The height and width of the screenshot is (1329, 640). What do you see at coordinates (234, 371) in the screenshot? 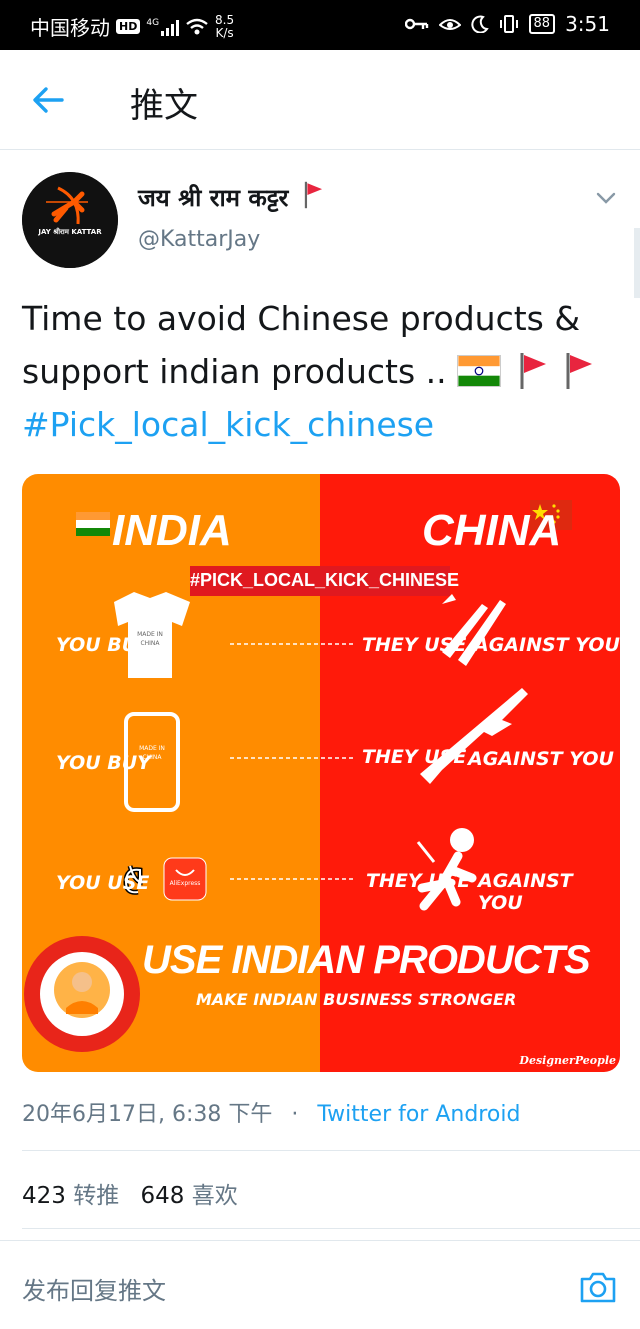
I see `tweet-text-line2: support indian products ..` at bounding box center [234, 371].